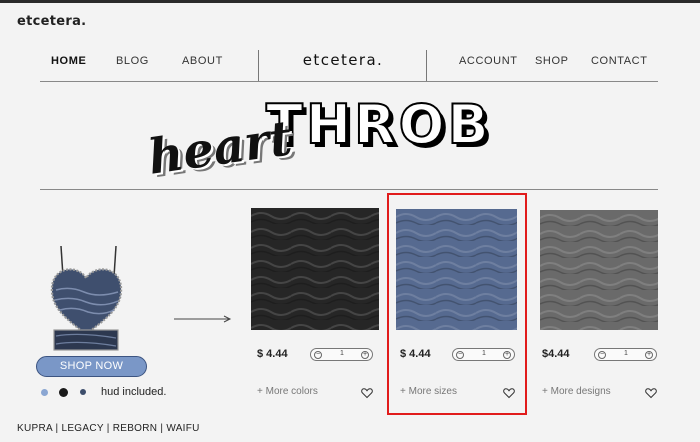 The image size is (700, 442). What do you see at coordinates (343, 60) in the screenshot?
I see `nav-center-logo: etcetera.` at bounding box center [343, 60].